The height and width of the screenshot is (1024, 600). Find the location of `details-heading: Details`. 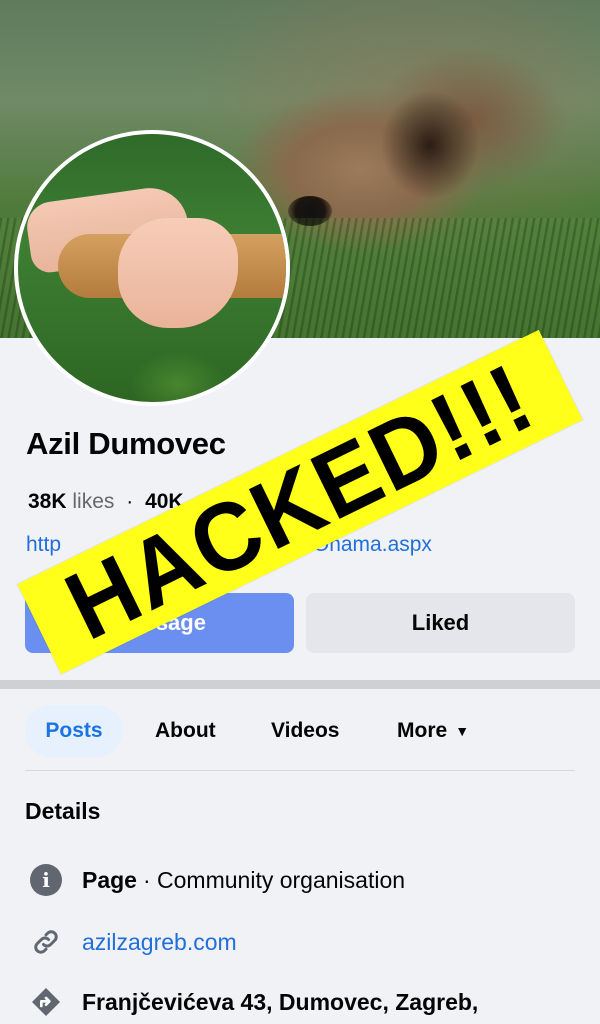

details-heading: Details is located at coordinates (63, 811).